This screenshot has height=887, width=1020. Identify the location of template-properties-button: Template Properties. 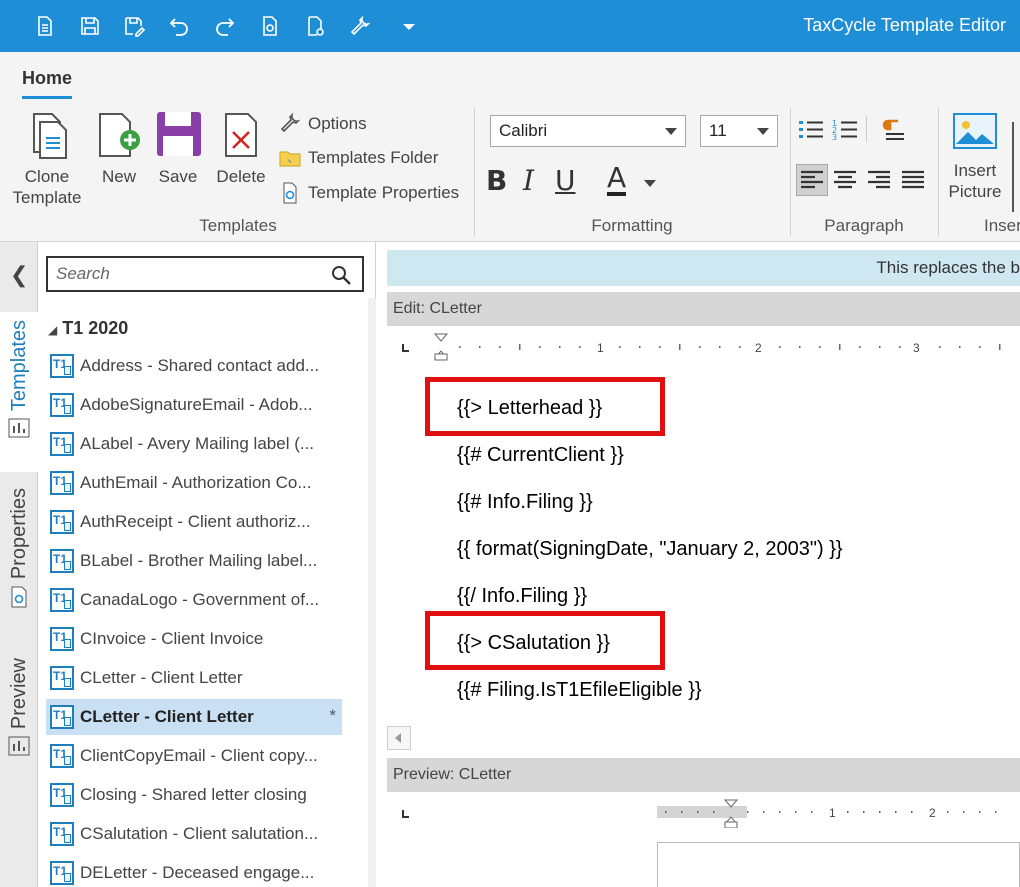
(368, 193).